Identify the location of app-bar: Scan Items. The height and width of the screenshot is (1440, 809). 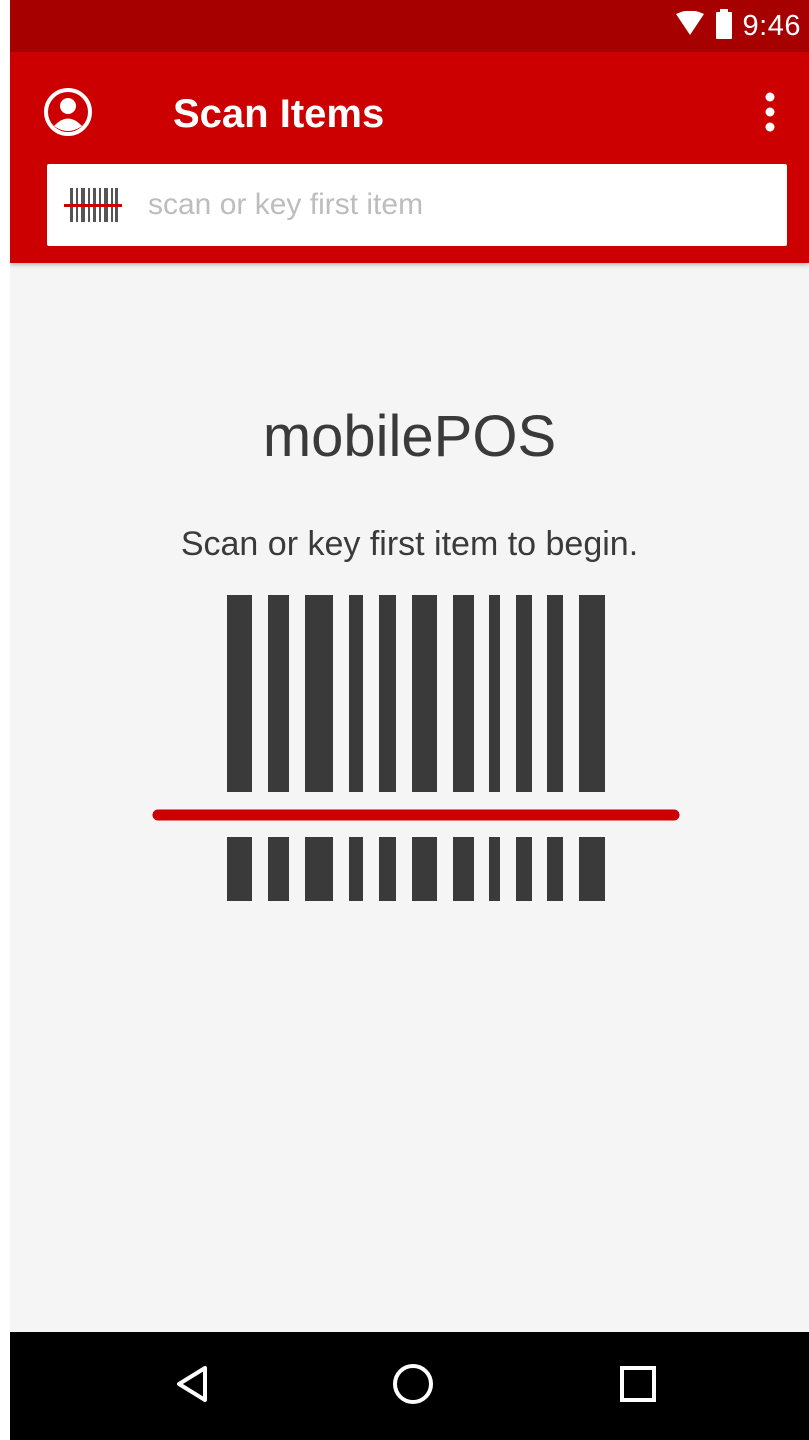
(409, 157).